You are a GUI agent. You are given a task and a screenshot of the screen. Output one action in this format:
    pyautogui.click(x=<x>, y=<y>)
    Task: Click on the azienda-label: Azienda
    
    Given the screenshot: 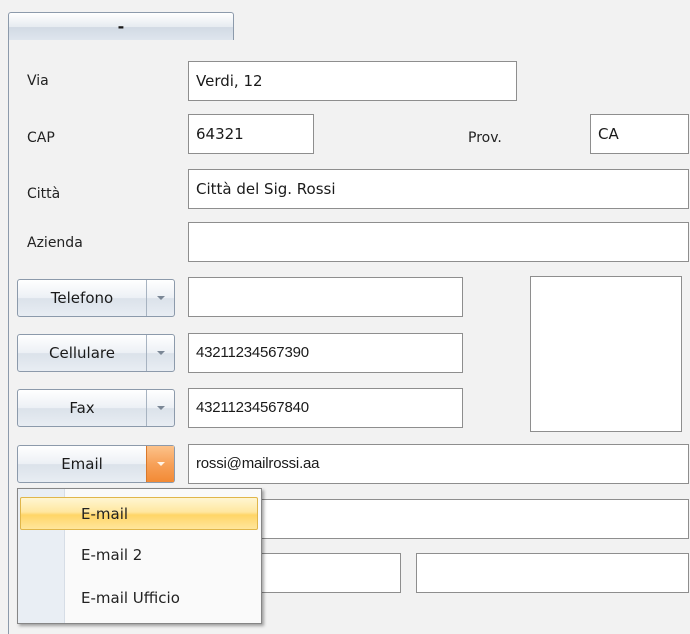 What is the action you would take?
    pyautogui.click(x=55, y=243)
    